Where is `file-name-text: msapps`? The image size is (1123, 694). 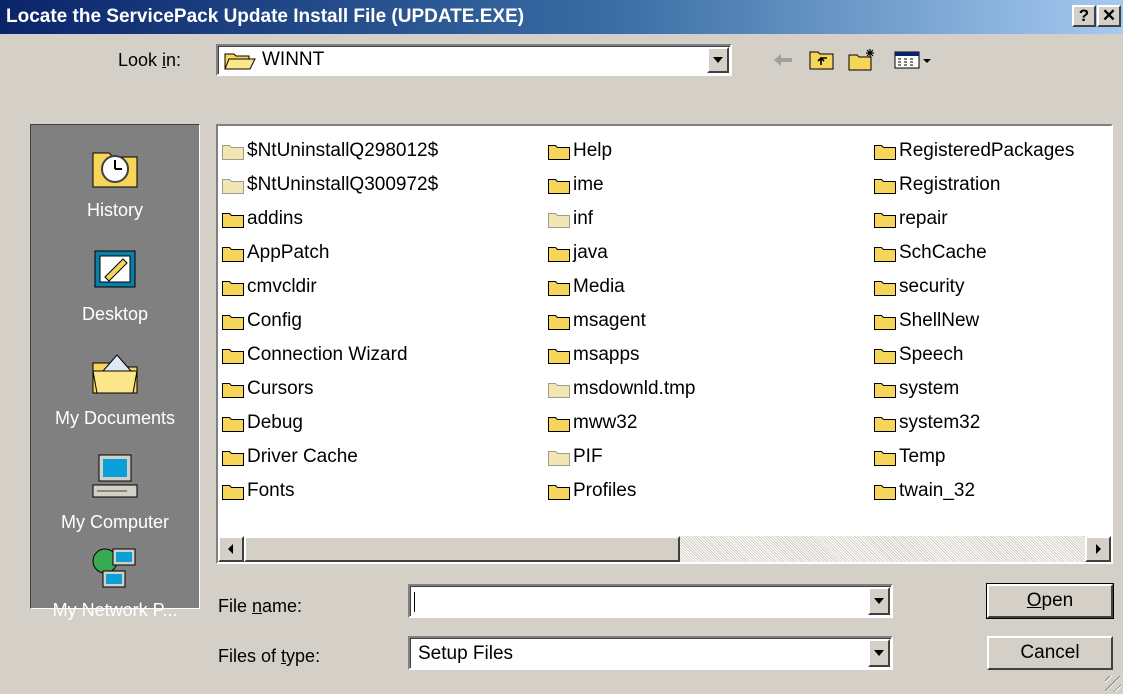 file-name-text: msapps is located at coordinates (606, 354).